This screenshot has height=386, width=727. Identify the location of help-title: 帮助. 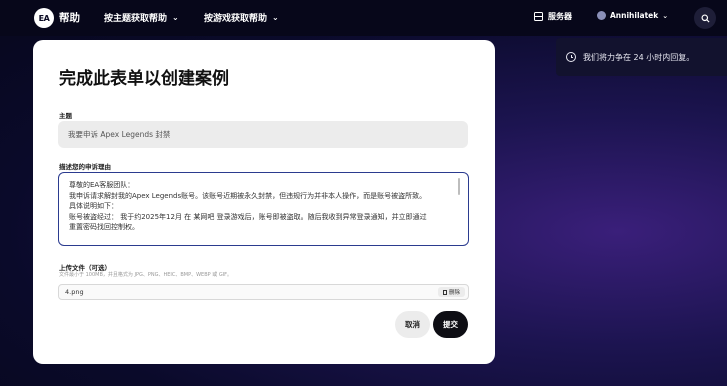
(69, 17).